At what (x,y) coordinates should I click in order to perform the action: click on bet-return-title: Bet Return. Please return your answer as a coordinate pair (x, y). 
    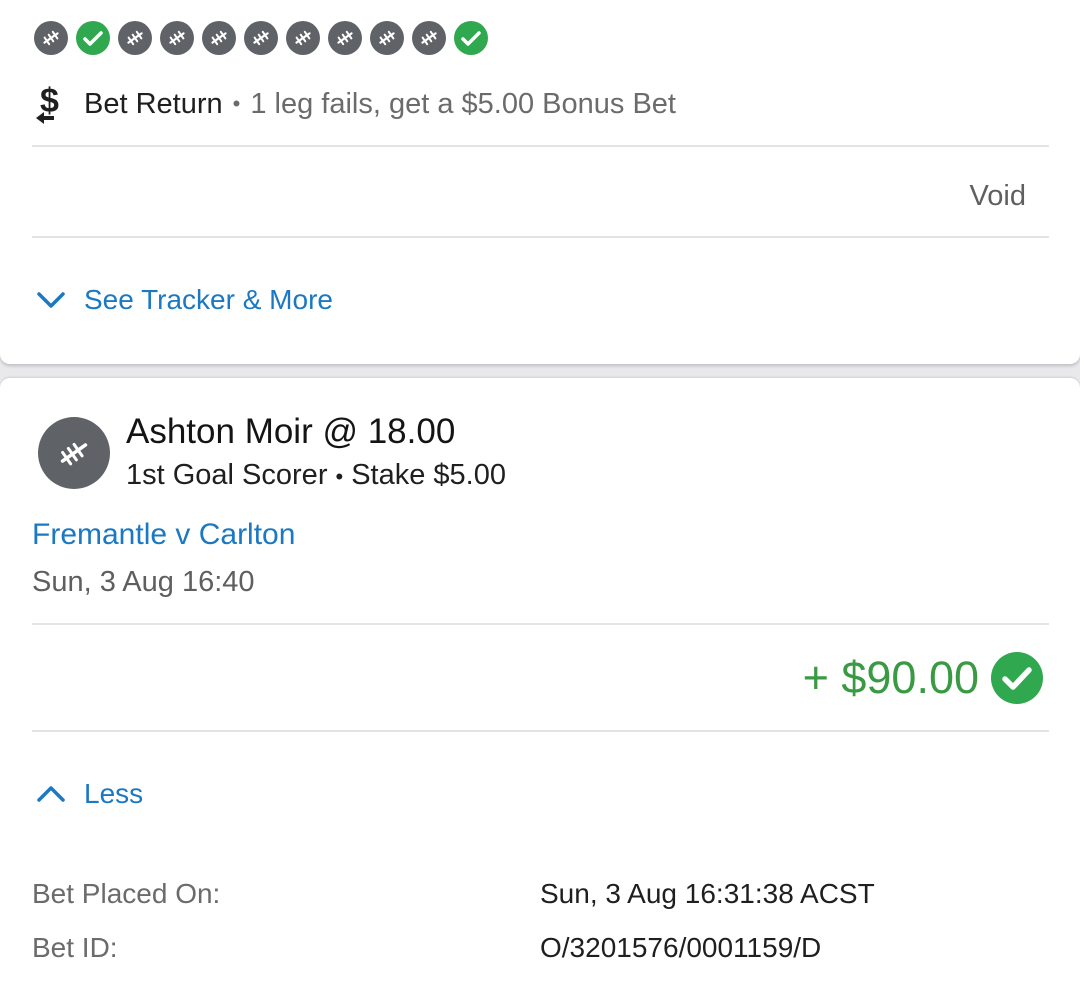
    Looking at the image, I should click on (153, 103).